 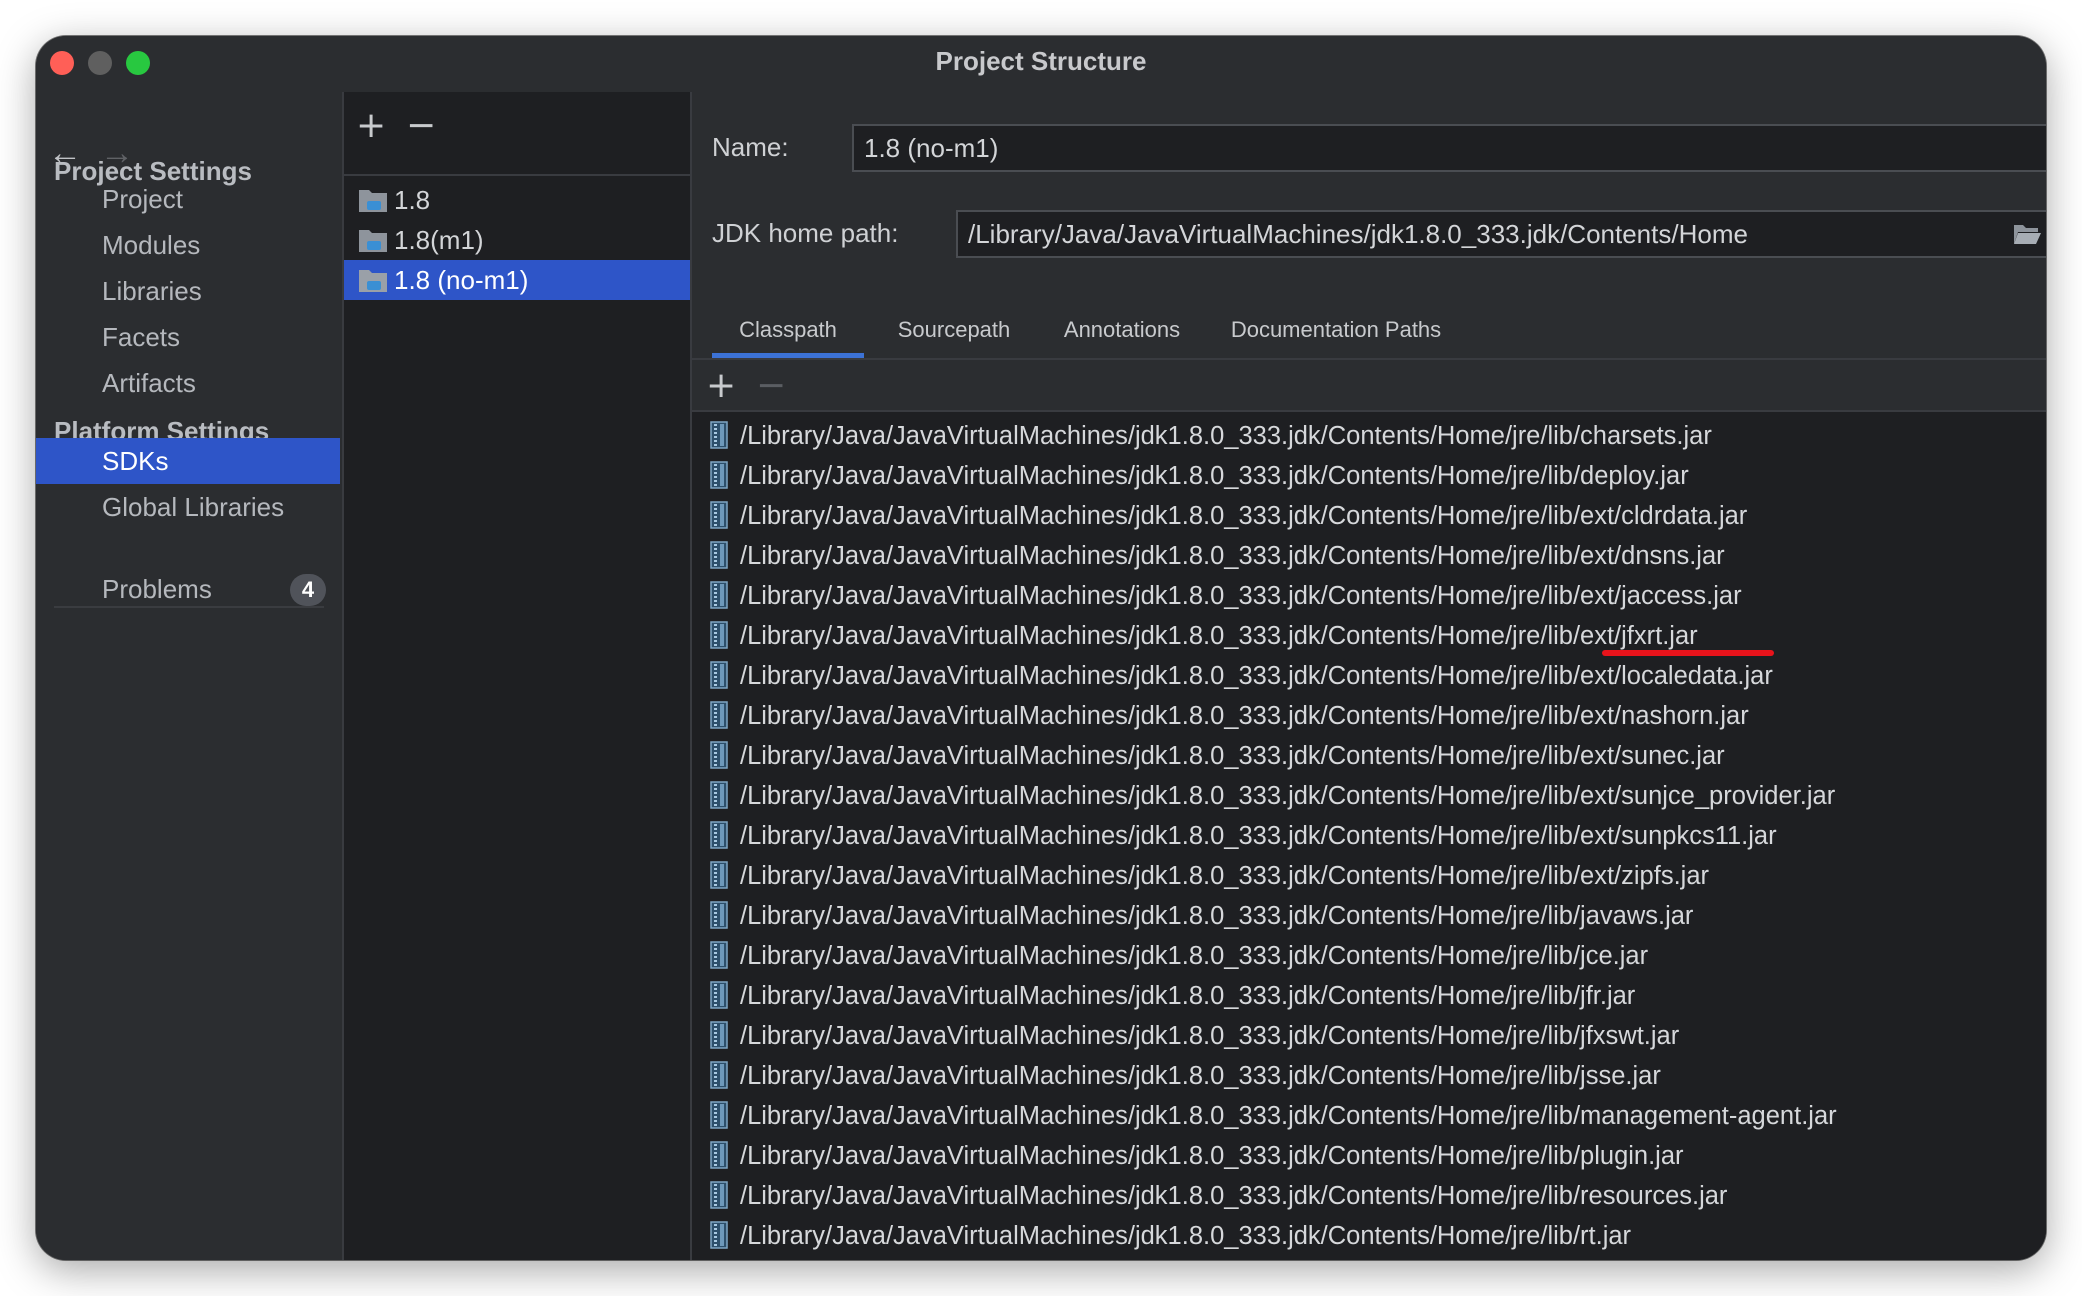 I want to click on sidebar-item-sdks: SDKs, so click(x=188, y=461).